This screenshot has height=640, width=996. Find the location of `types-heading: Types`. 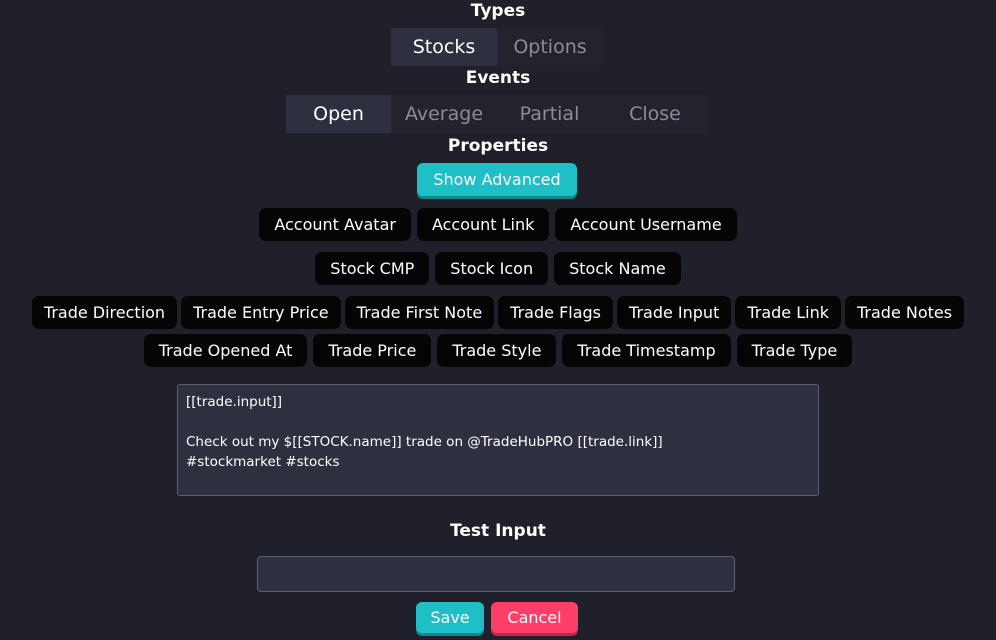

types-heading: Types is located at coordinates (498, 11).